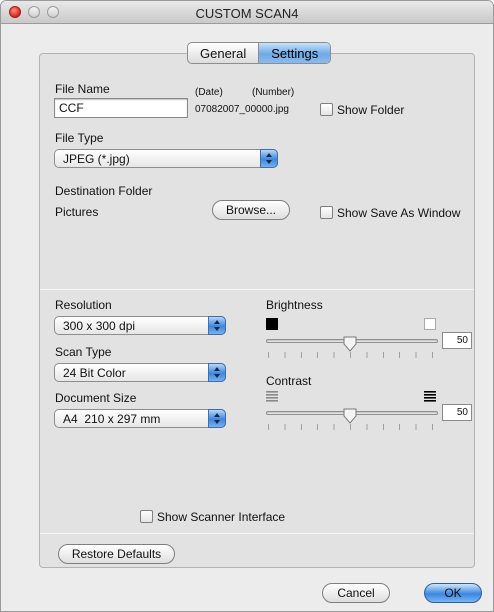 The height and width of the screenshot is (612, 494). I want to click on destination-folder-path: Pictures, so click(77, 212).